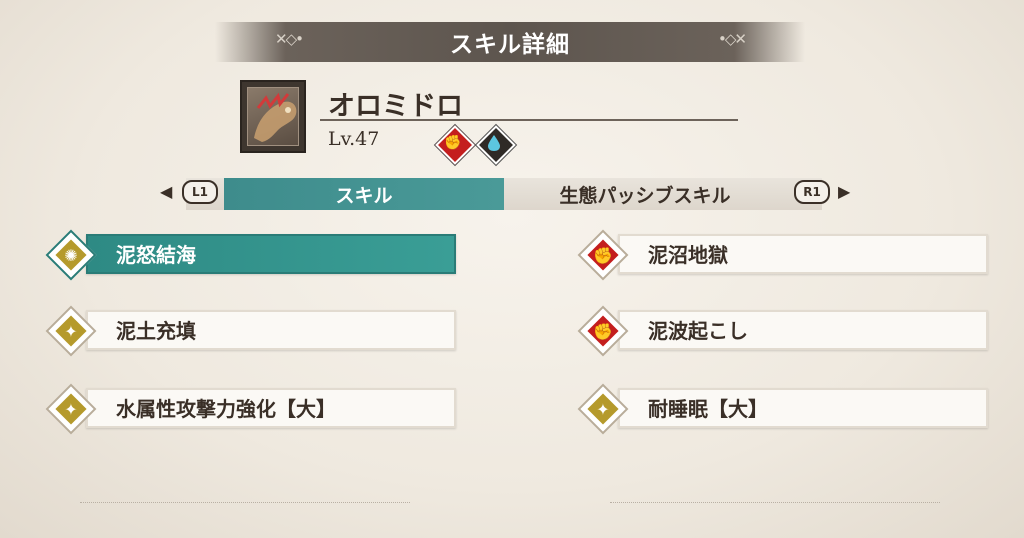  I want to click on title-banner: ✕◇• スキル詳細 •◇✕, so click(510, 42).